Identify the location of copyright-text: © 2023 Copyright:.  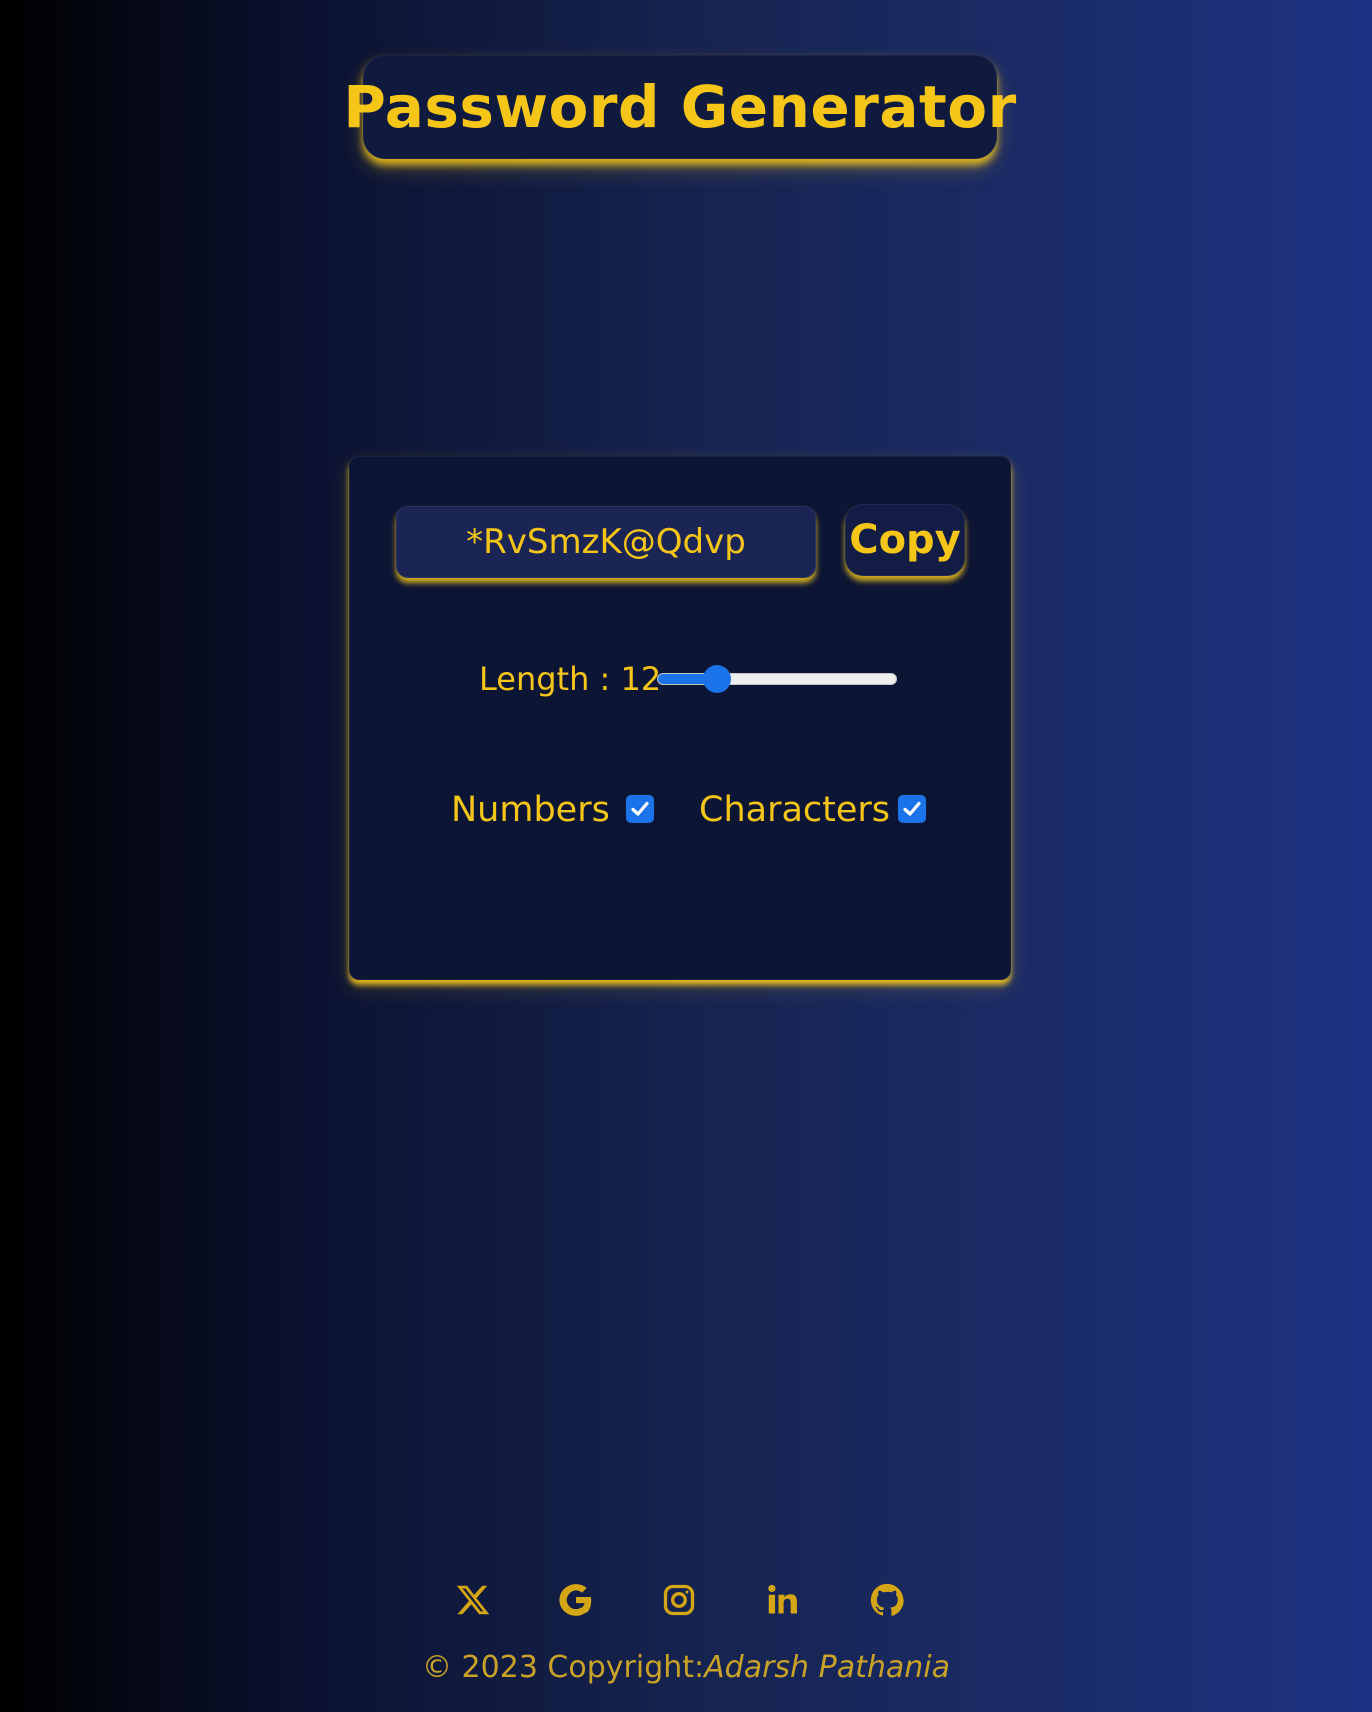
(563, 1667).